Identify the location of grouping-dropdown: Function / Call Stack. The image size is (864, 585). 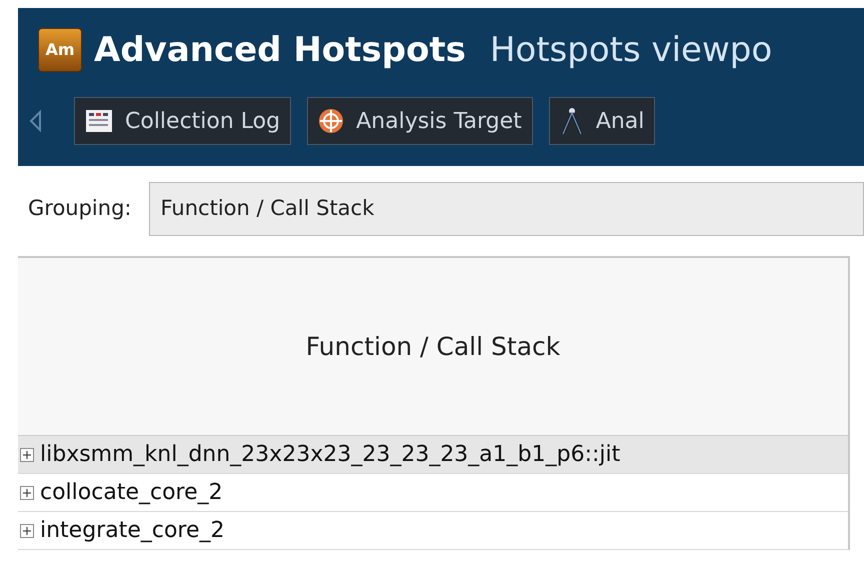
(506, 209).